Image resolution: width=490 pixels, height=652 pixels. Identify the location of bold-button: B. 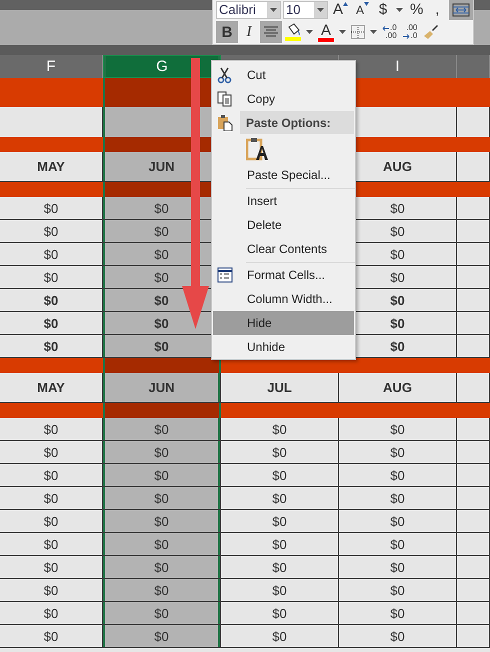
(227, 32).